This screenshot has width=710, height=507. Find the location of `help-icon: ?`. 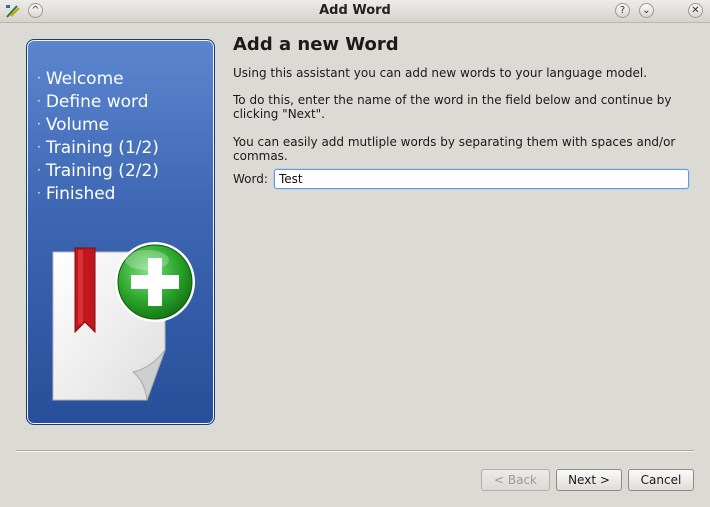

help-icon: ? is located at coordinates (622, 10).